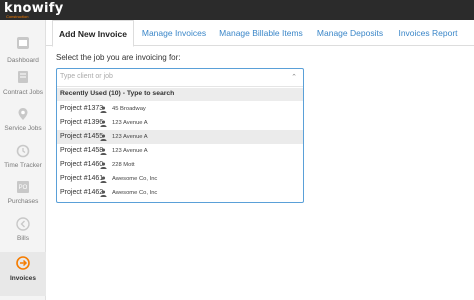 Image resolution: width=474 pixels, height=300 pixels. What do you see at coordinates (82, 164) in the screenshot?
I see `job-name: Project #1460` at bounding box center [82, 164].